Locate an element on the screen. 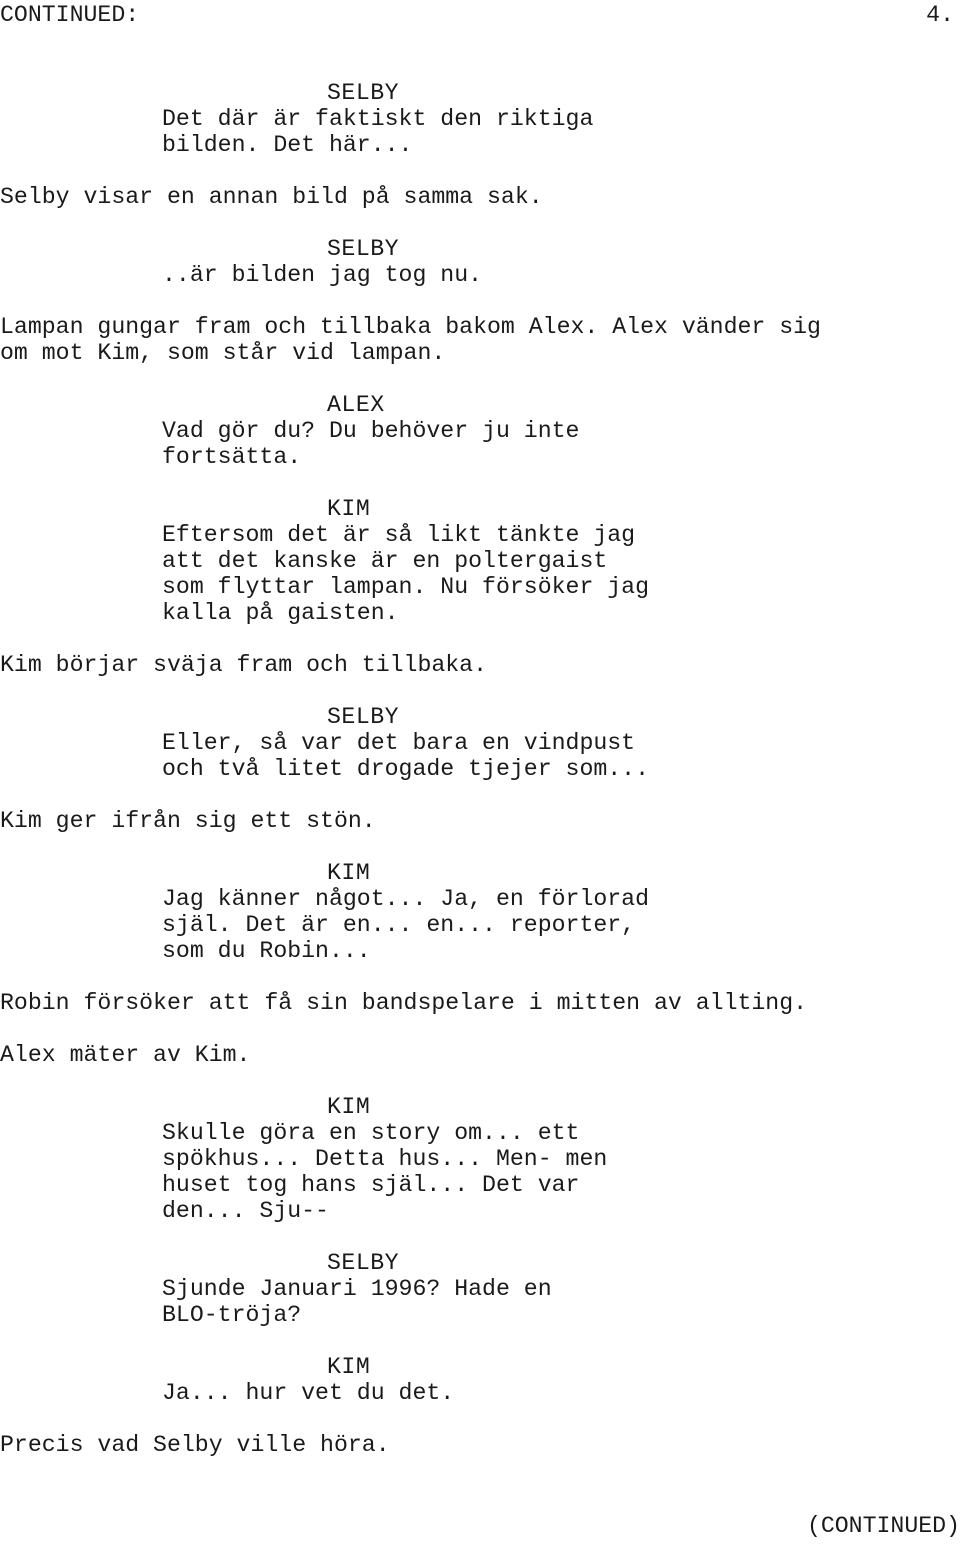 The image size is (960, 1550). dialogue-line: kalla på gaisten. is located at coordinates (280, 613).